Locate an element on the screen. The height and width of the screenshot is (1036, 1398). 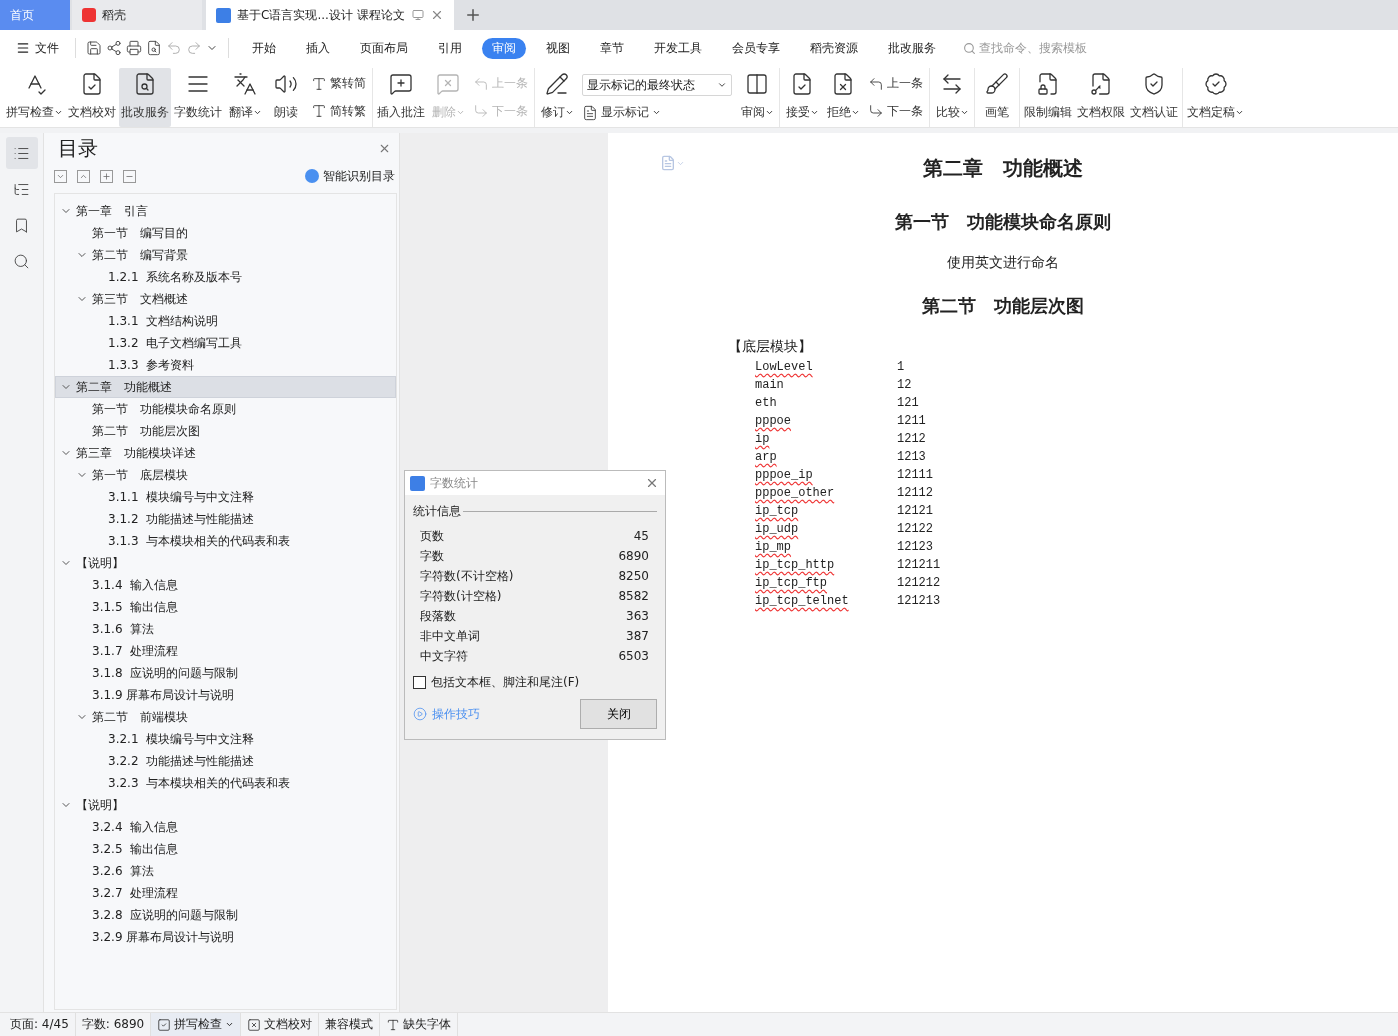
spell-check-button: 拼写检查 is located at coordinates (196, 1024).